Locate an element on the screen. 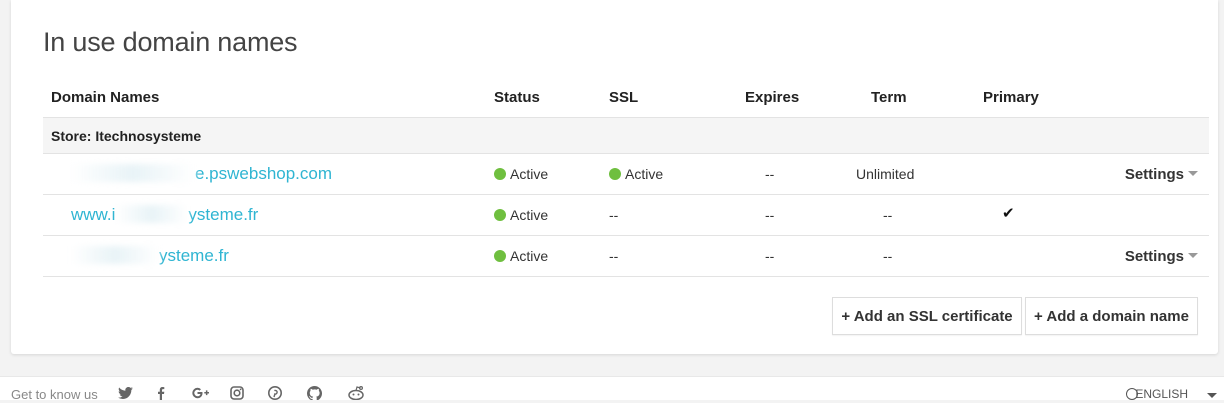 This screenshot has height=403, width=1224. domain-link: www.i ysteme.fr is located at coordinates (164, 215).